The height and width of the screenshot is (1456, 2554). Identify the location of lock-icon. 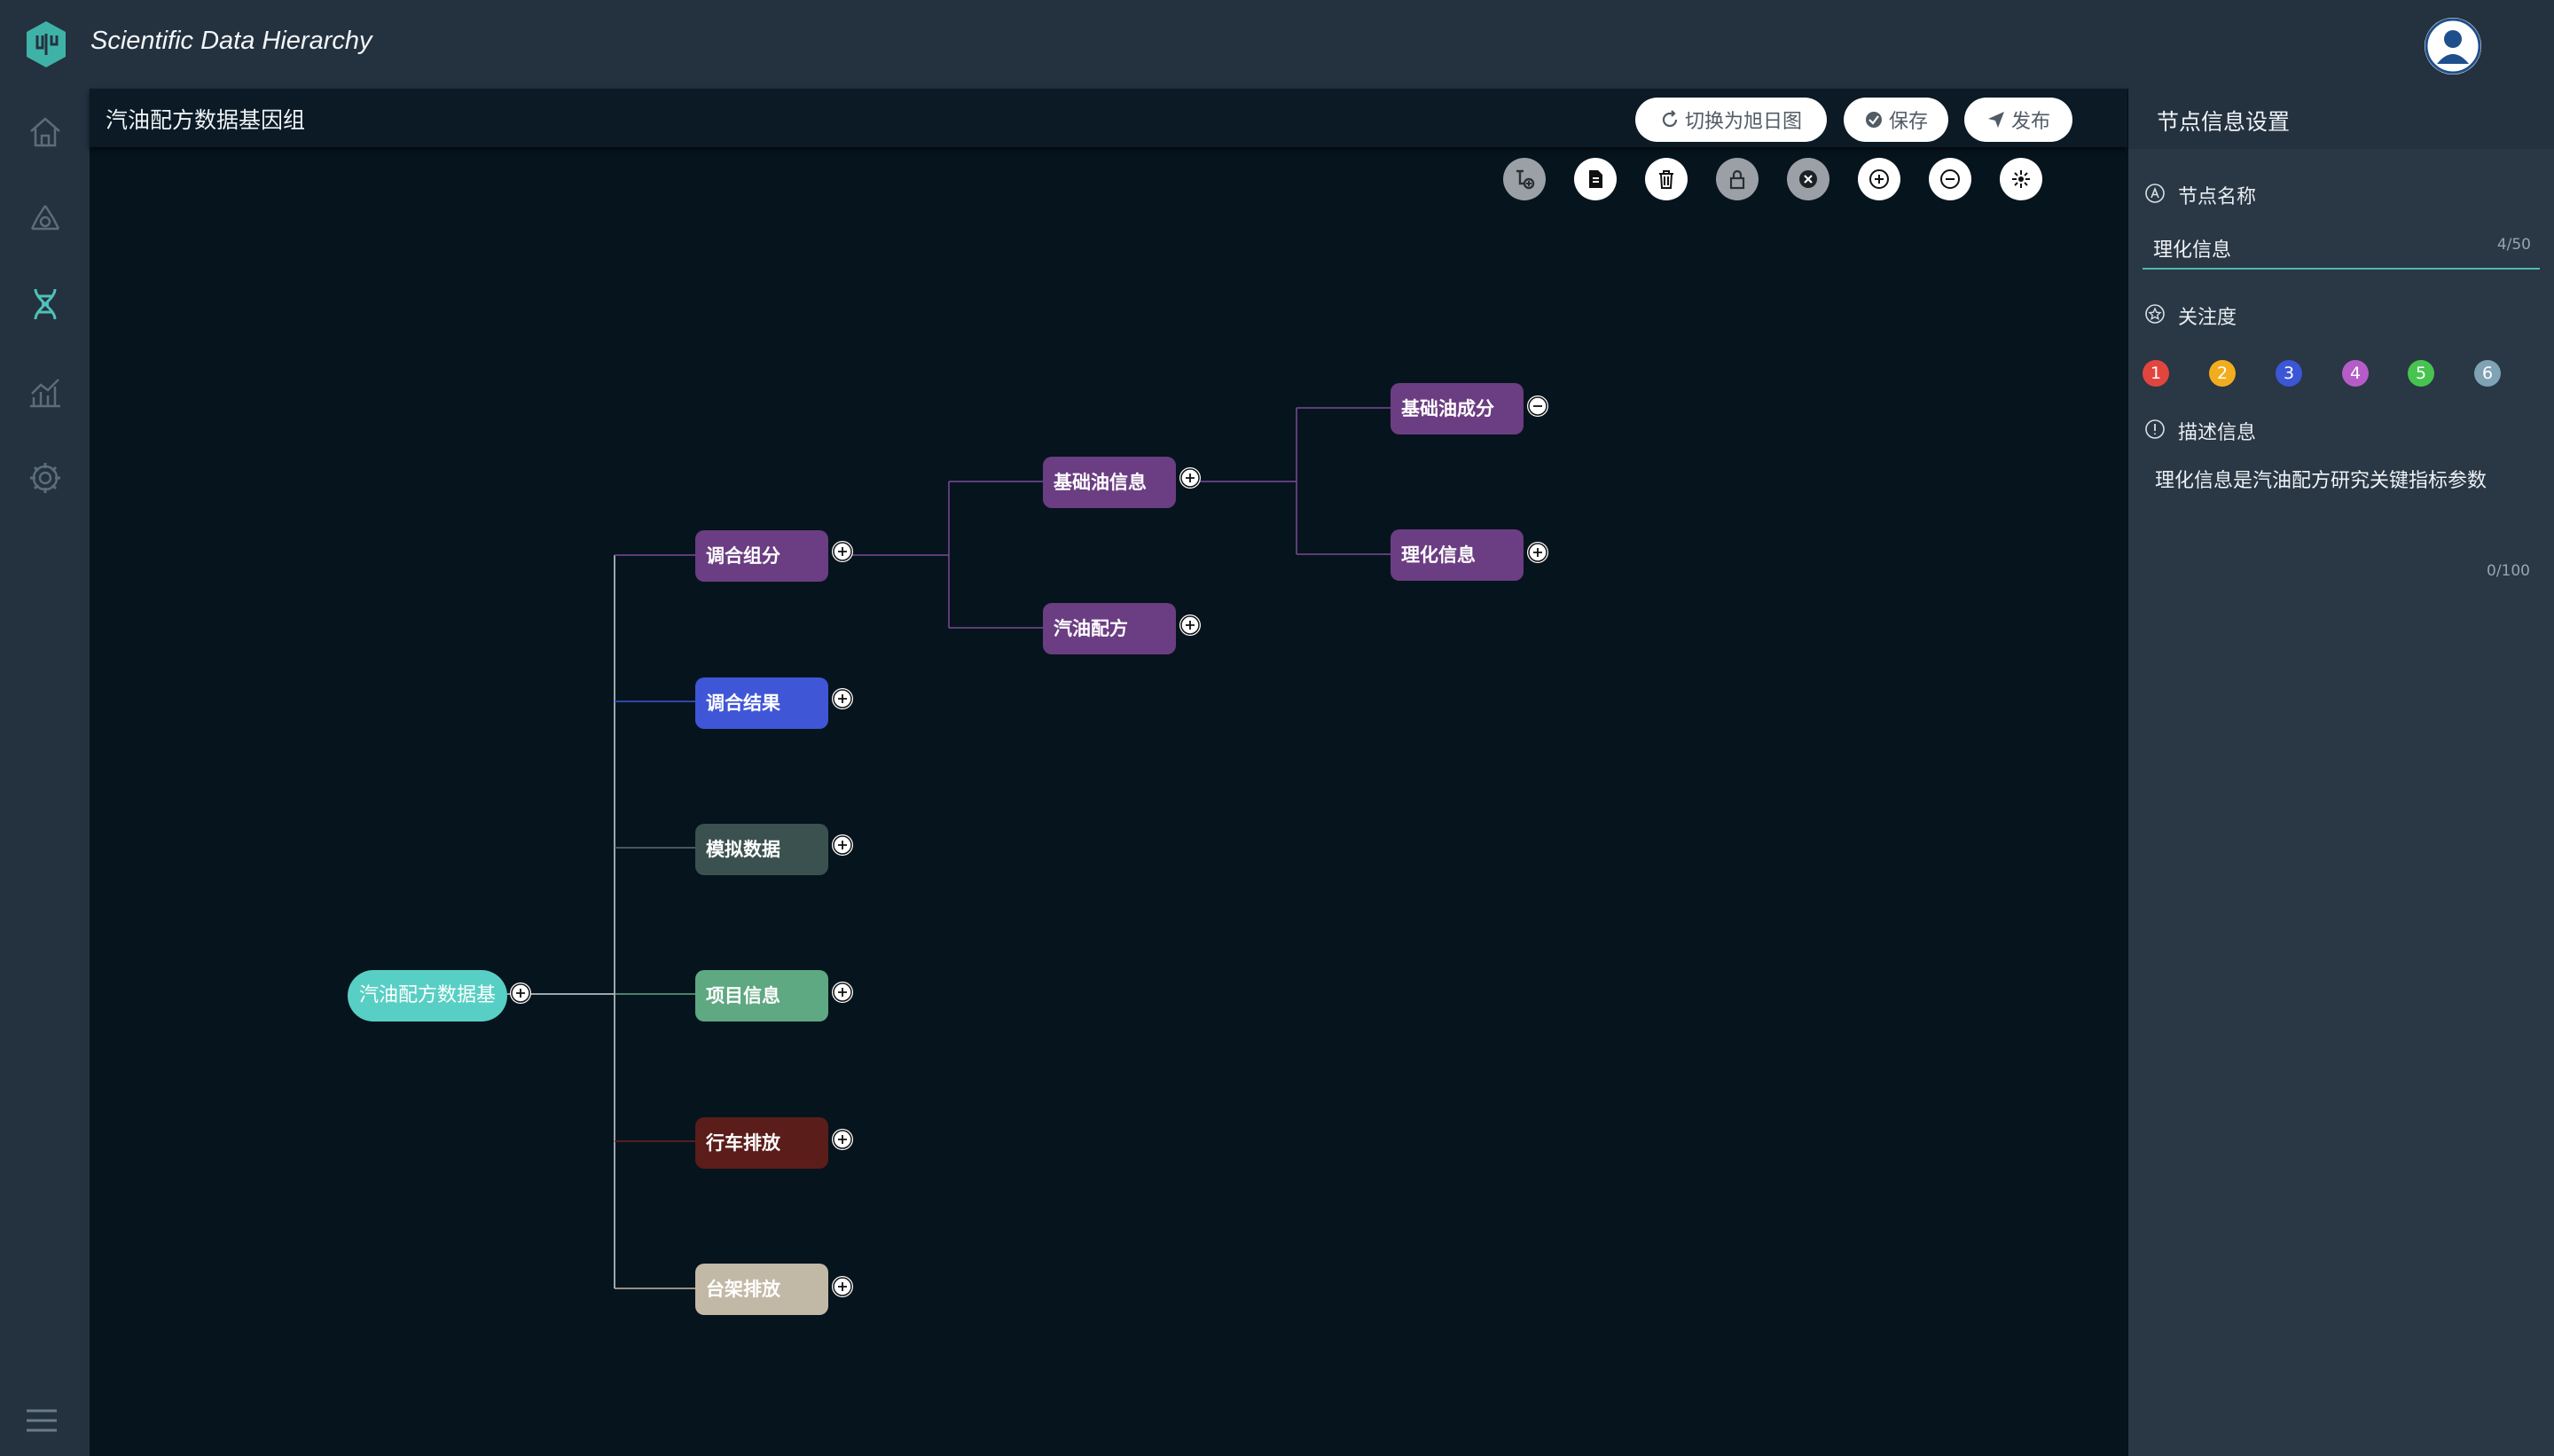
(1737, 179).